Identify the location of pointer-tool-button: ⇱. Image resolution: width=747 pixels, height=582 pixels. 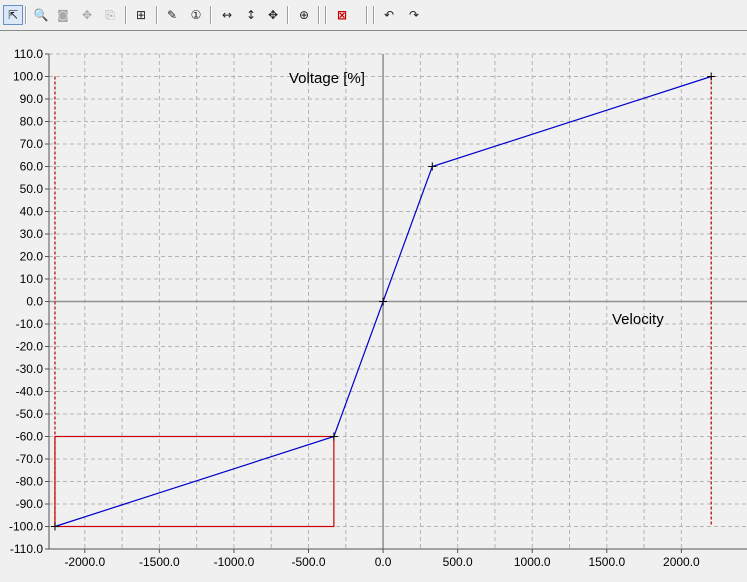
(13, 15).